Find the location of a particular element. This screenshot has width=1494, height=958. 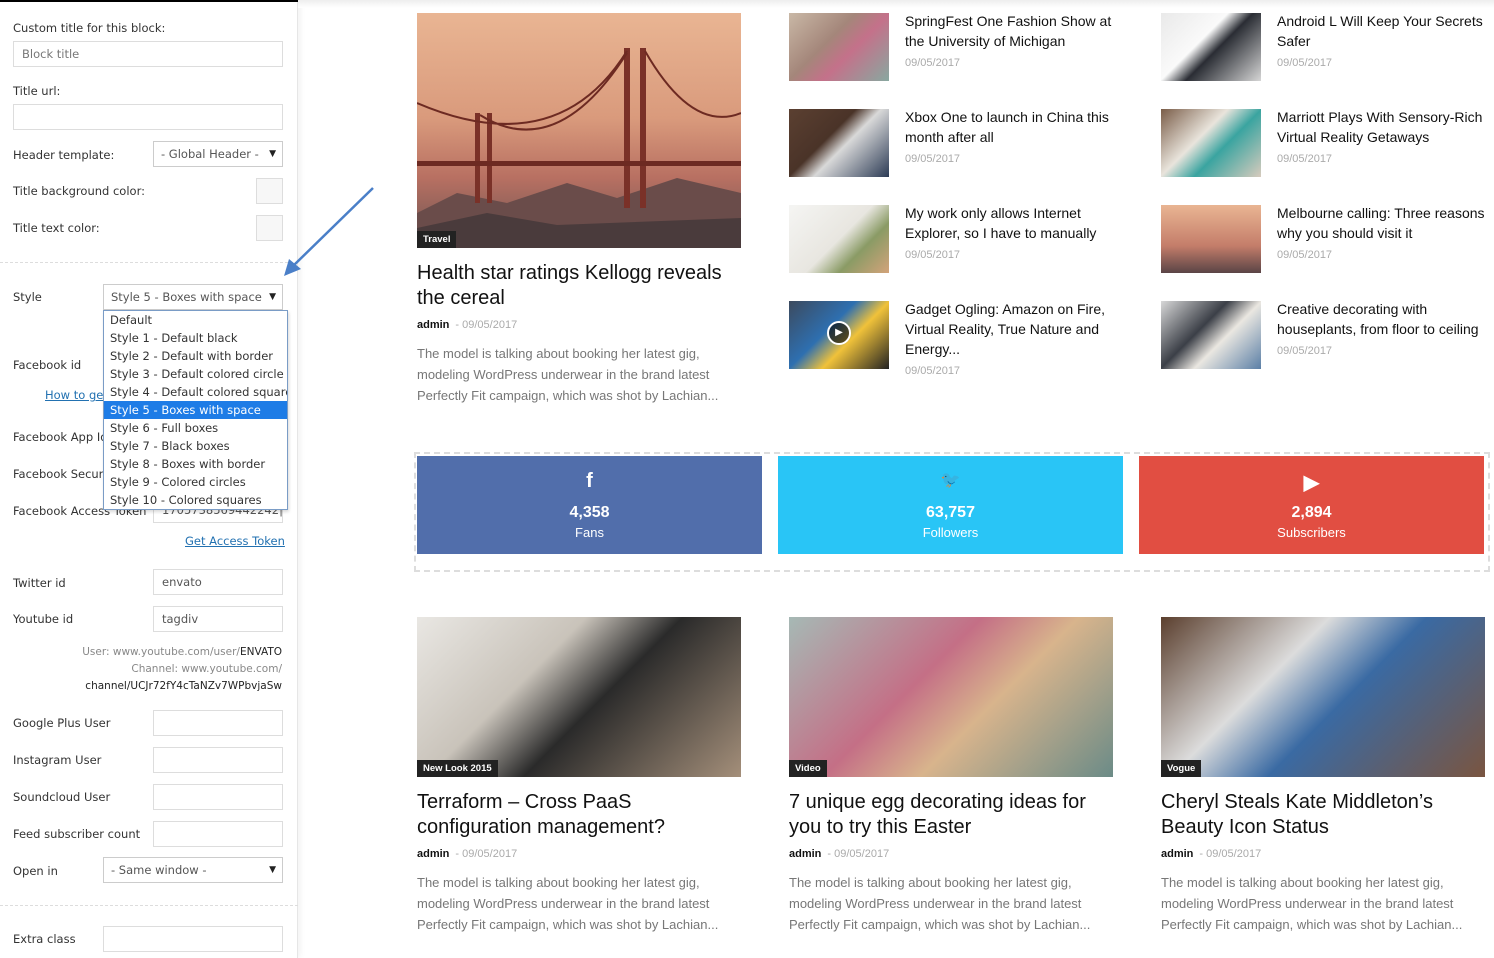

youtube-id-input: tagdiv is located at coordinates (218, 619).